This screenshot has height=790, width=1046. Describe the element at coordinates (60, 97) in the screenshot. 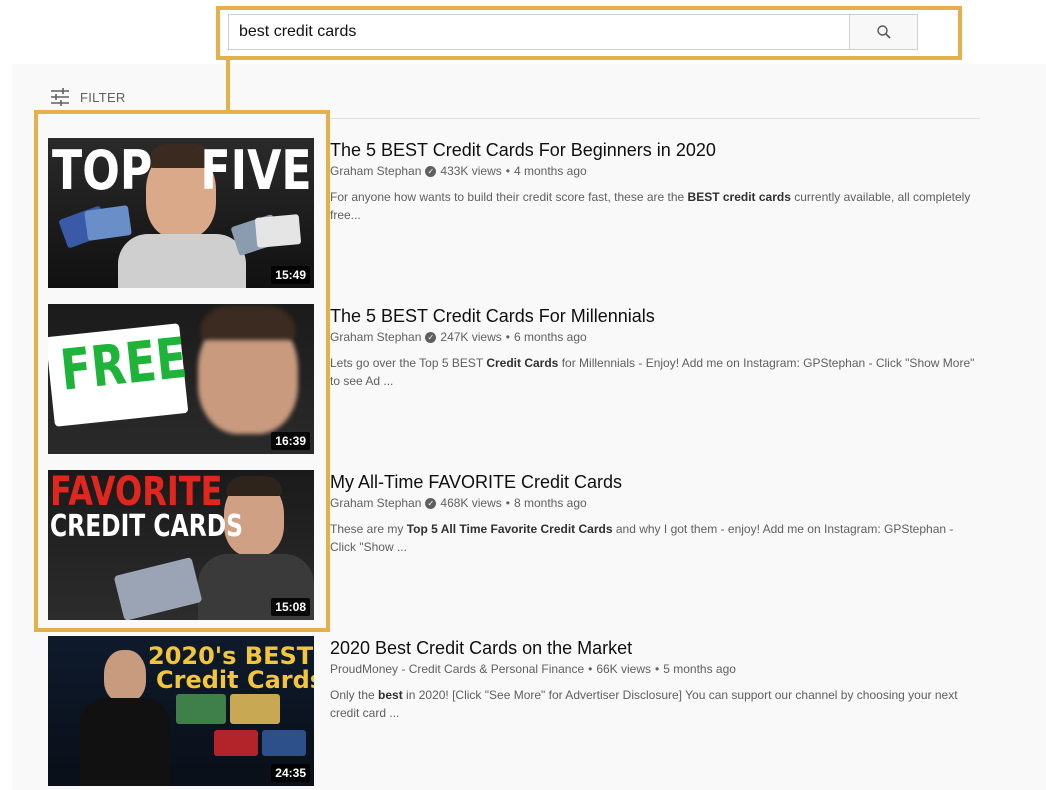

I see `filter-sliders-icon` at that location.